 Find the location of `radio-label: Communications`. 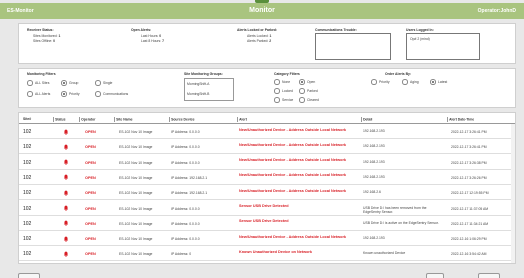

radio-label: Communications is located at coordinates (116, 93).